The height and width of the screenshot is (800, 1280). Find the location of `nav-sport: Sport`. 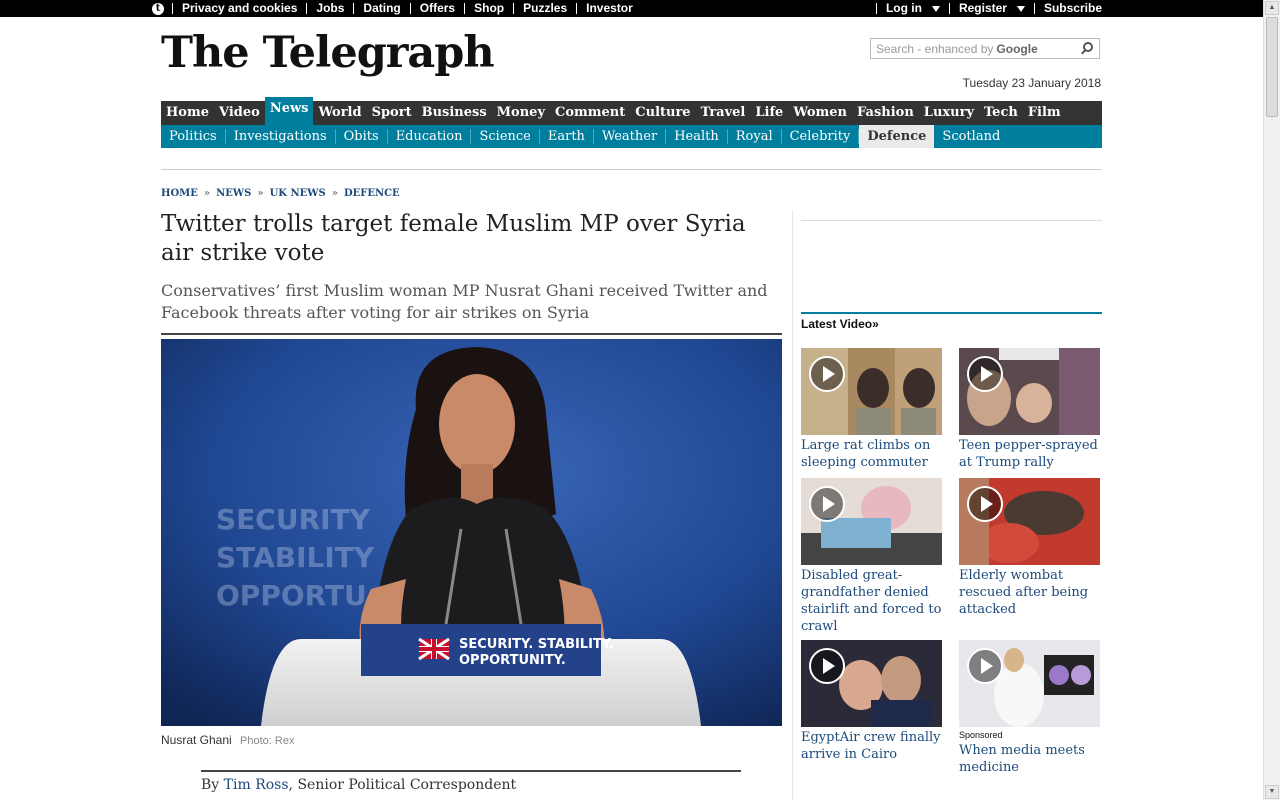

nav-sport: Sport is located at coordinates (392, 113).